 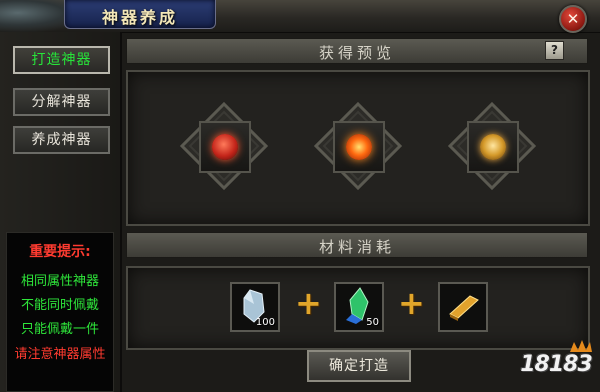 I want to click on preview-title: 获得预览, so click(x=356, y=53).